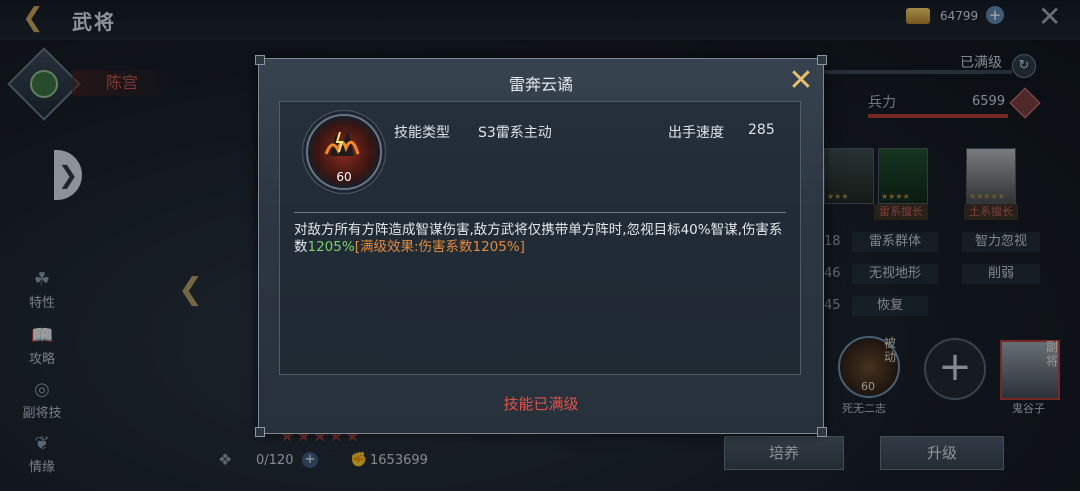  I want to click on damage-coefficient: 1205%, so click(331, 247).